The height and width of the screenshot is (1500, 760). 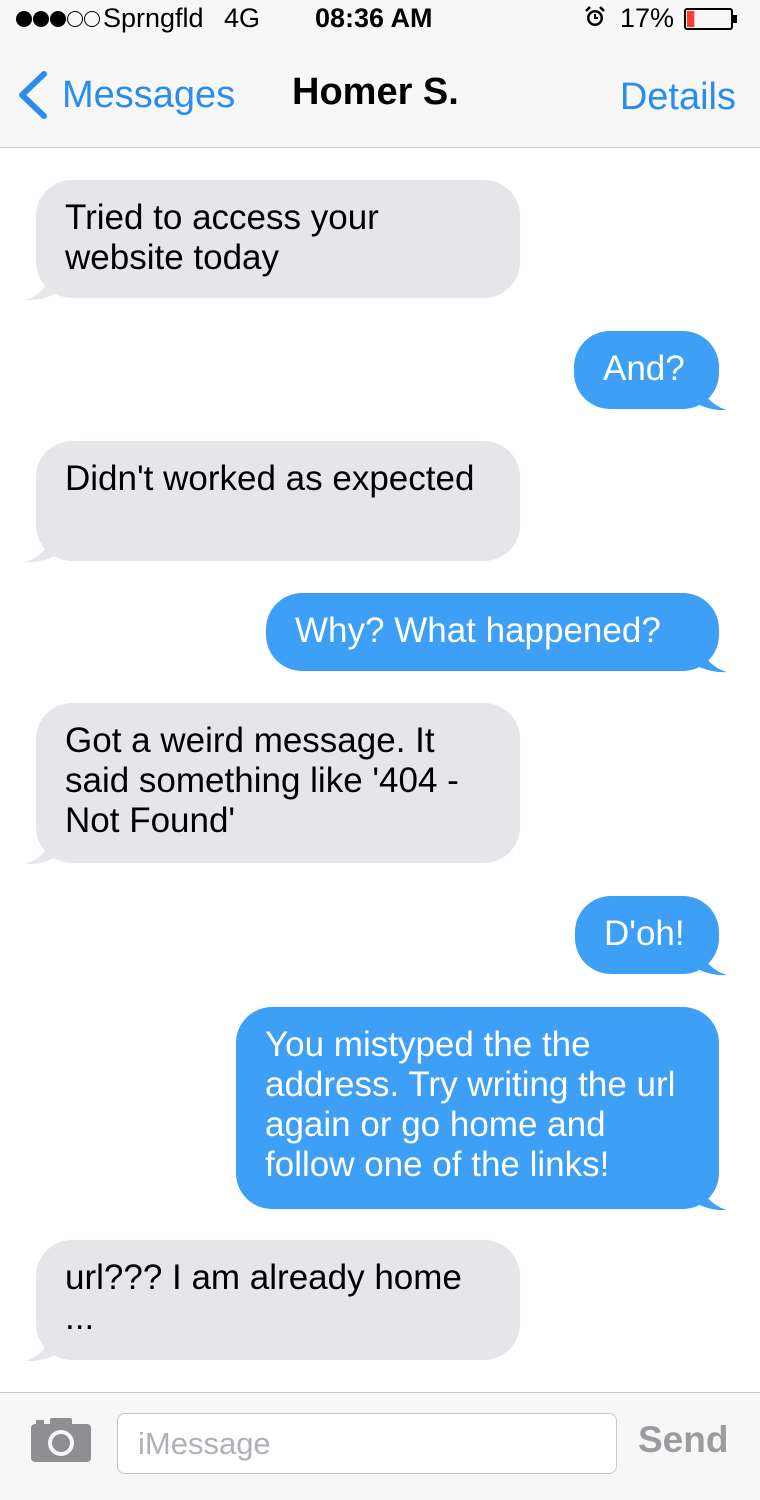 I want to click on battery-percent: 17%, so click(x=647, y=18).